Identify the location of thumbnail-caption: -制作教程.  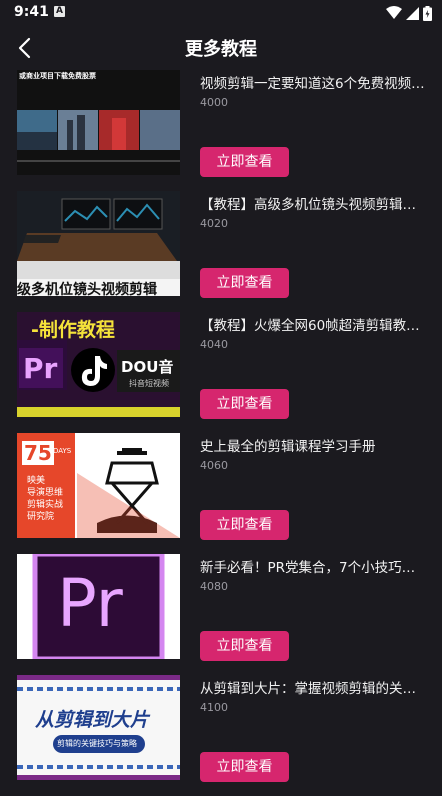
(73, 330).